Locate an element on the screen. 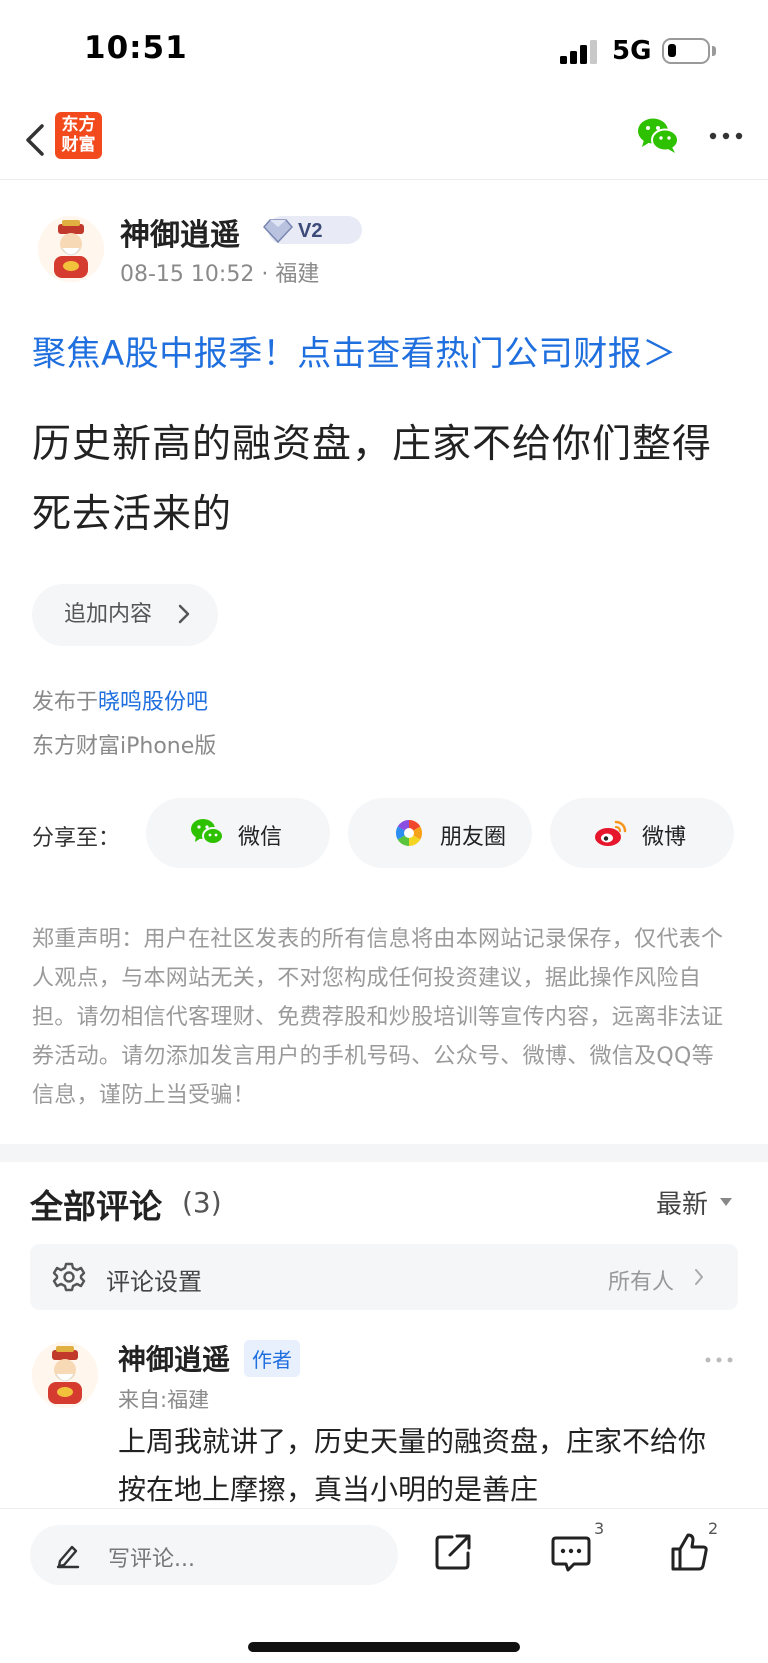  share-moments-button: 朋友圈 is located at coordinates (440, 833).